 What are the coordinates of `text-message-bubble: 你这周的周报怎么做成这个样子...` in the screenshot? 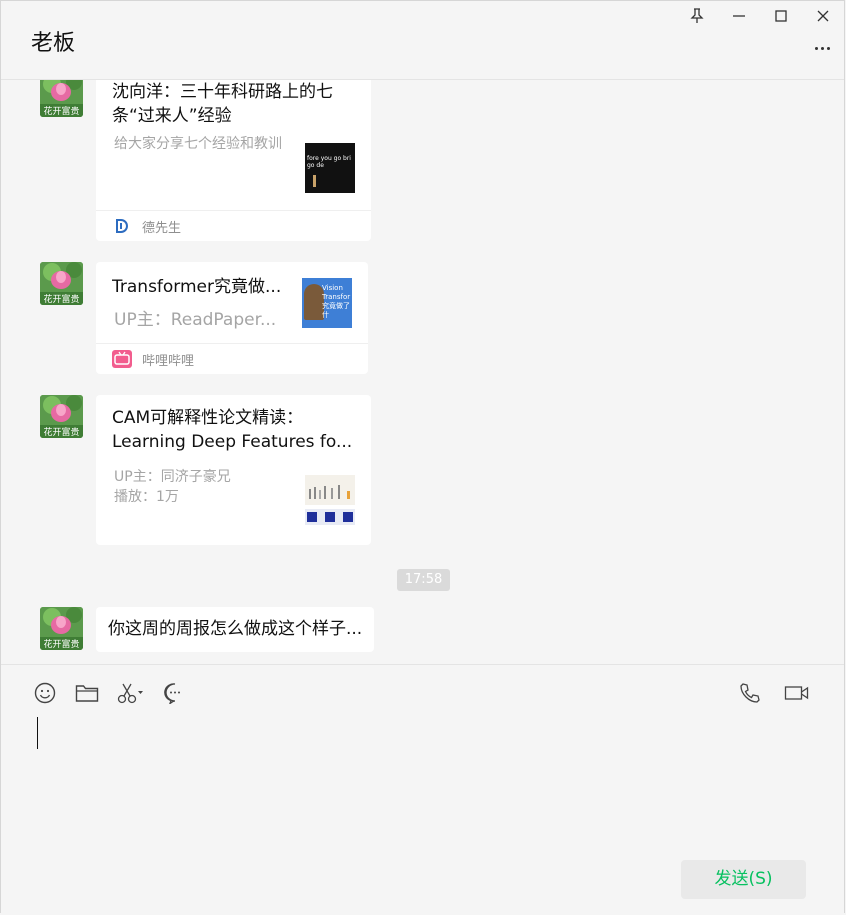 It's located at (235, 629).